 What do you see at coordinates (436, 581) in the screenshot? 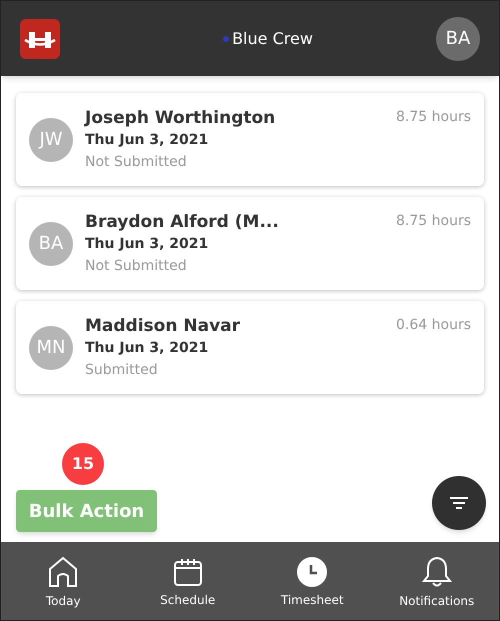
I see `nav-tab: Notifications` at bounding box center [436, 581].